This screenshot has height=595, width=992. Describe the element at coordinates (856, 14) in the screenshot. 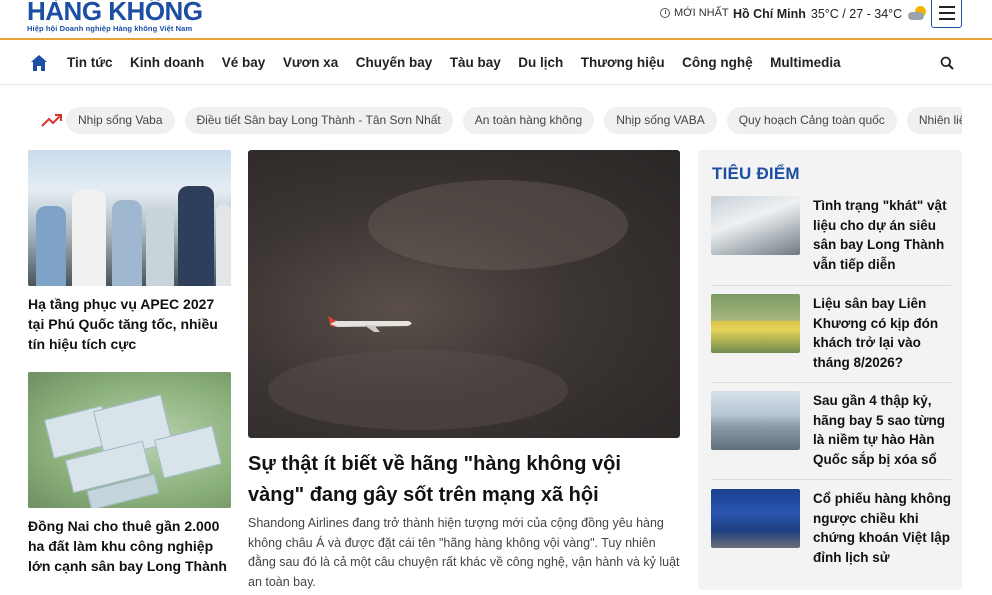

I see `weather-temp: 35°C / 27 - 34°C` at that location.